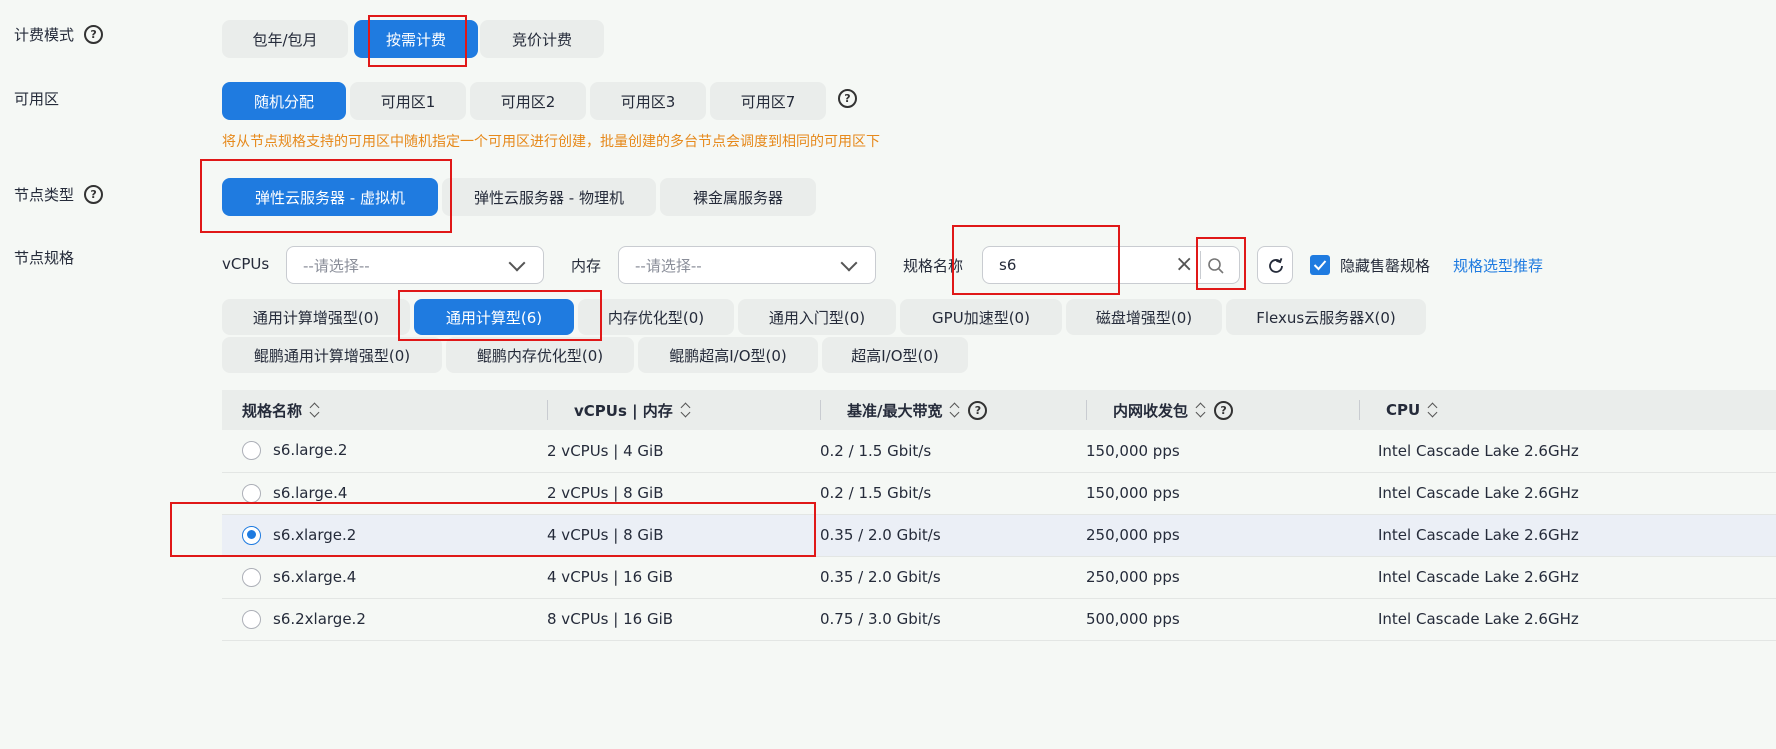 This screenshot has height=749, width=1776. Describe the element at coordinates (415, 265) in the screenshot. I see `vcpus-select: --请选择--` at that location.